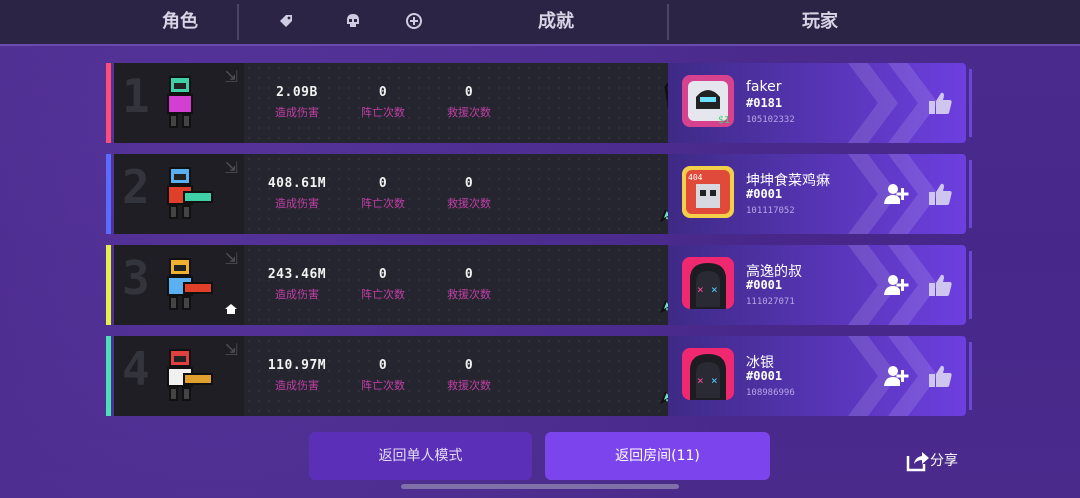 This screenshot has width=1080, height=498. What do you see at coordinates (764, 87) in the screenshot?
I see `player-name: faker` at bounding box center [764, 87].